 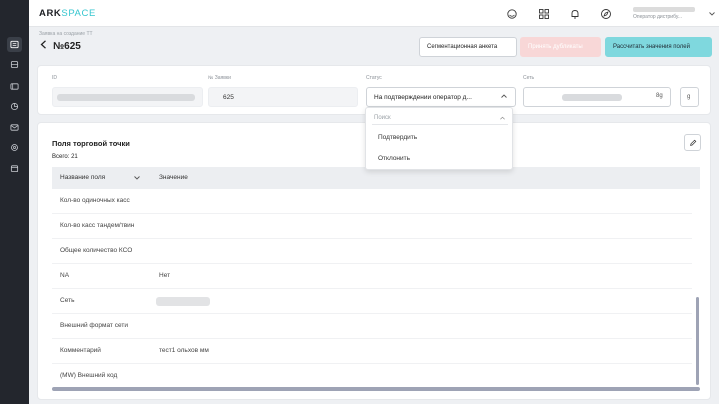 What do you see at coordinates (95, 200) in the screenshot?
I see `field-name: Кол-во одиночных касс` at bounding box center [95, 200].